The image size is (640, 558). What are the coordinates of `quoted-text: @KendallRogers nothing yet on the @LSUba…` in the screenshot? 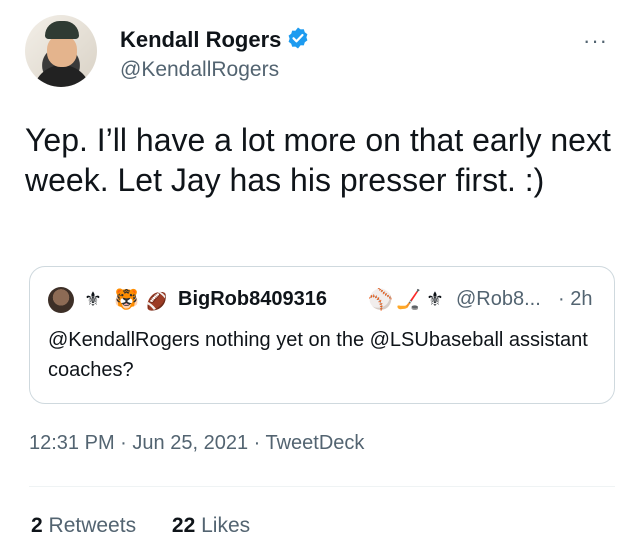 It's located at (318, 355).